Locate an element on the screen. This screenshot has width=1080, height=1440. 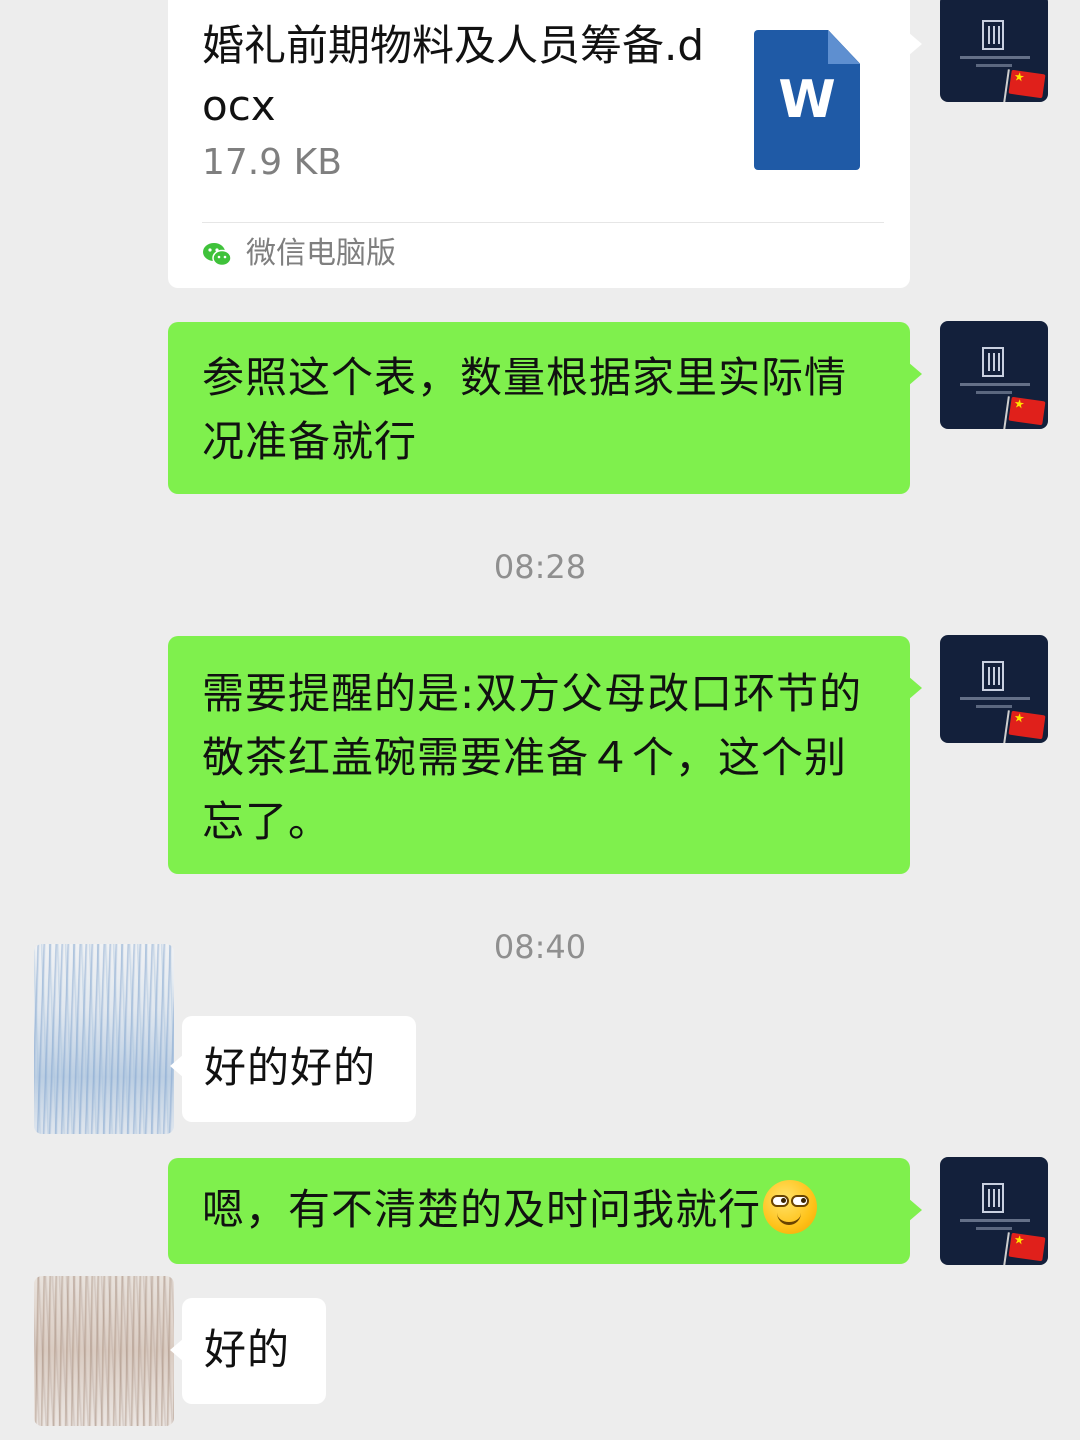
message-bubble-self: 嗯，有不清楚的及时问我就行 is located at coordinates (539, 1211).